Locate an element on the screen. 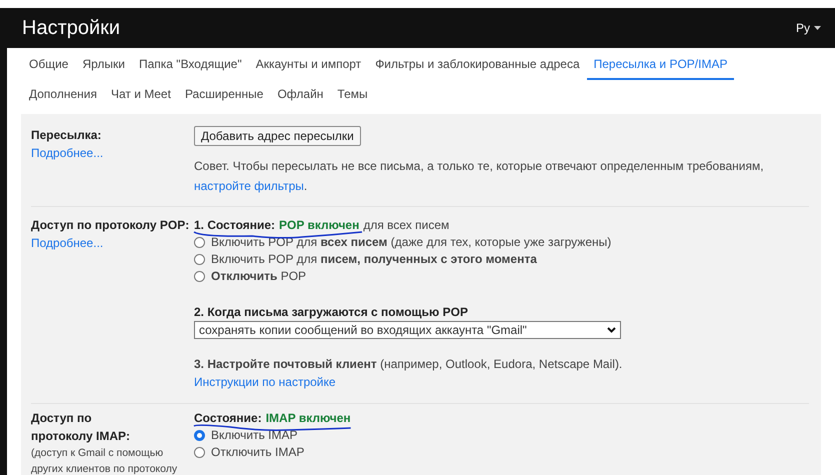 The image size is (835, 475). setup-instructions-link: Инструкции по настройке is located at coordinates (265, 382).